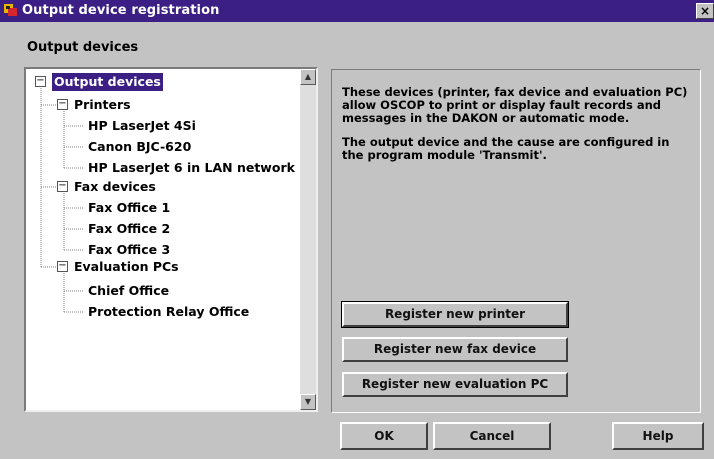  What do you see at coordinates (308, 77) in the screenshot?
I see `scroll-up-icon: ▲` at bounding box center [308, 77].